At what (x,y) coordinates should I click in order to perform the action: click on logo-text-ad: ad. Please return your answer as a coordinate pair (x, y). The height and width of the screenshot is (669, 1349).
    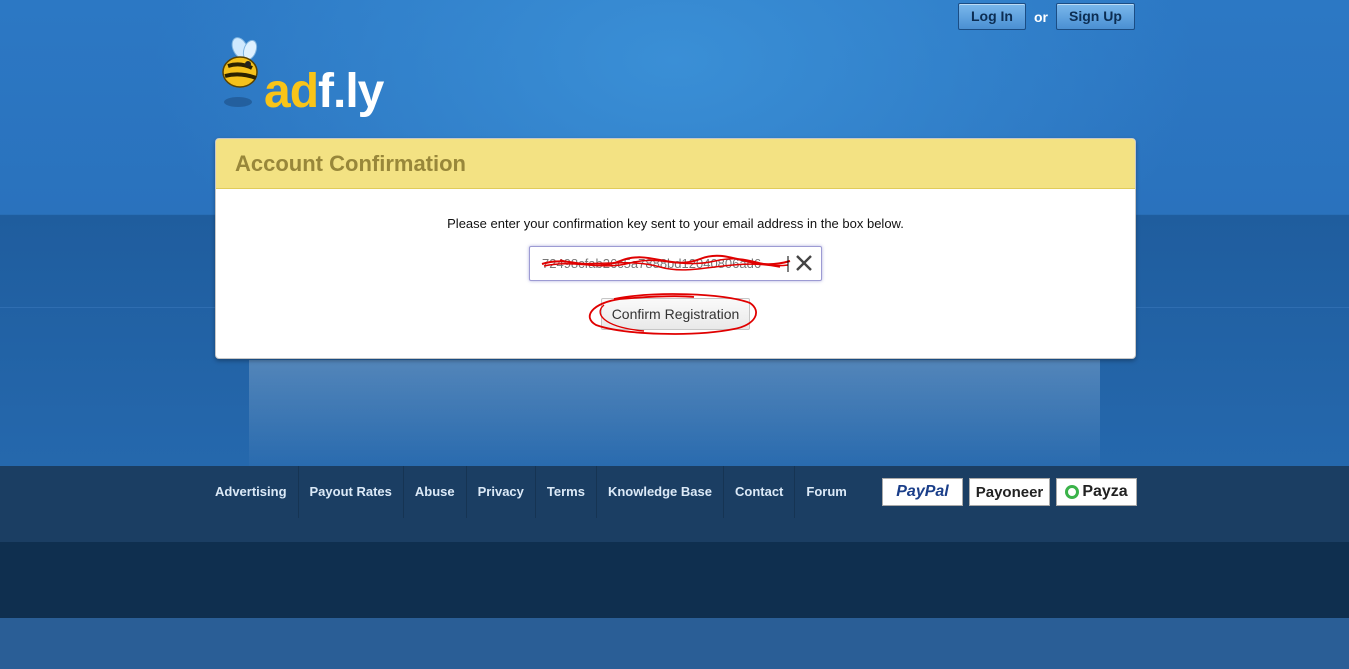
    Looking at the image, I should click on (291, 91).